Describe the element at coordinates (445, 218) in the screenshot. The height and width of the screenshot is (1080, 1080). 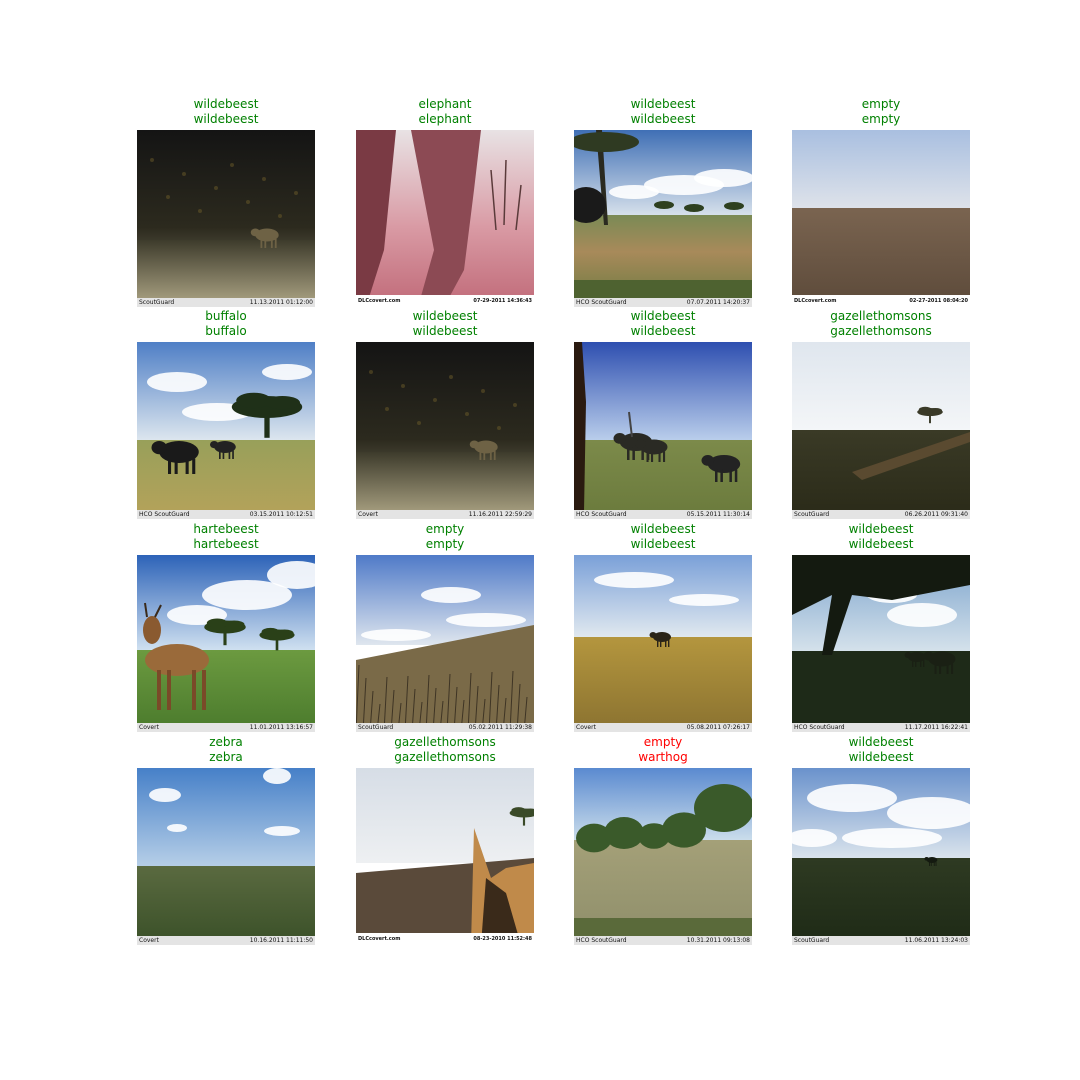
I see `camera-trap-photo: DLCcovert.com 07-29-2011 14:36:43` at that location.